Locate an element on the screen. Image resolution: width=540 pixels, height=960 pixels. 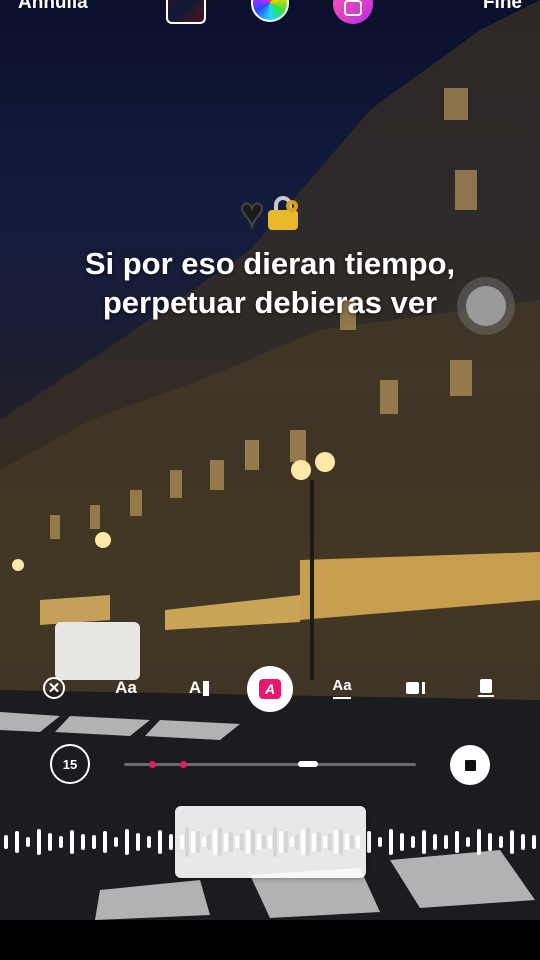
emoji-sticker: ♥ is located at coordinates (270, 213).